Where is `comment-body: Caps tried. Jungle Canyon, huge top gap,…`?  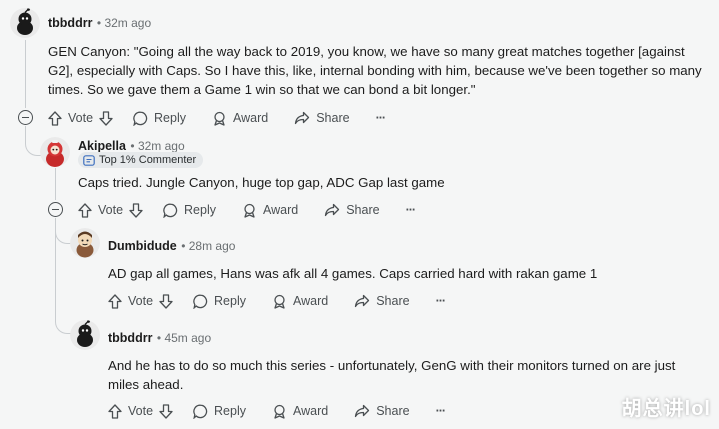 comment-body: Caps tried. Jungle Canyon, huge top gap,… is located at coordinates (261, 182).